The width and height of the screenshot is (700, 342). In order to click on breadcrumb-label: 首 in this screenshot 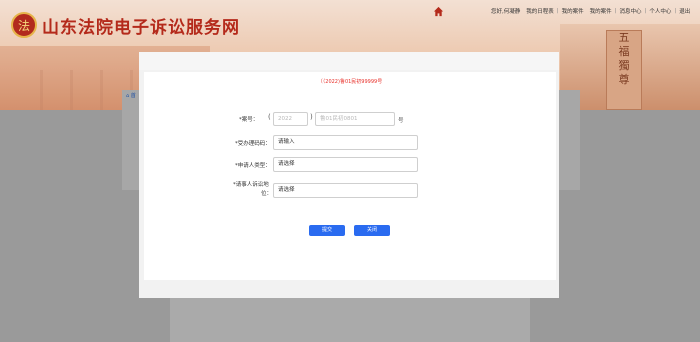, I will do `click(133, 96)`.